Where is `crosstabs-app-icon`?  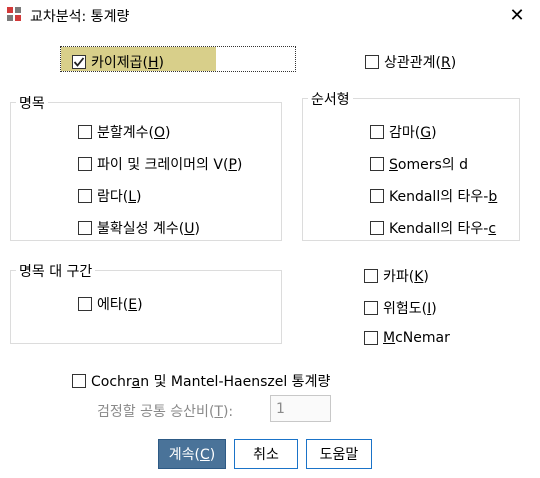 crosstabs-app-icon is located at coordinates (14, 14).